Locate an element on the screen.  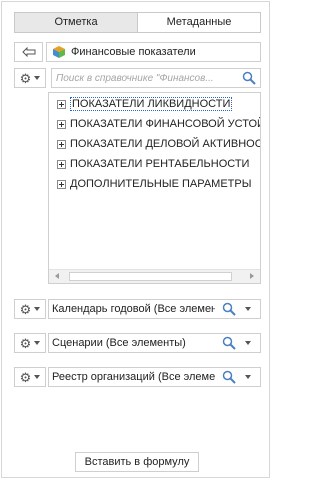
dictionary-path: Финансовые показатели is located at coordinates (153, 52).